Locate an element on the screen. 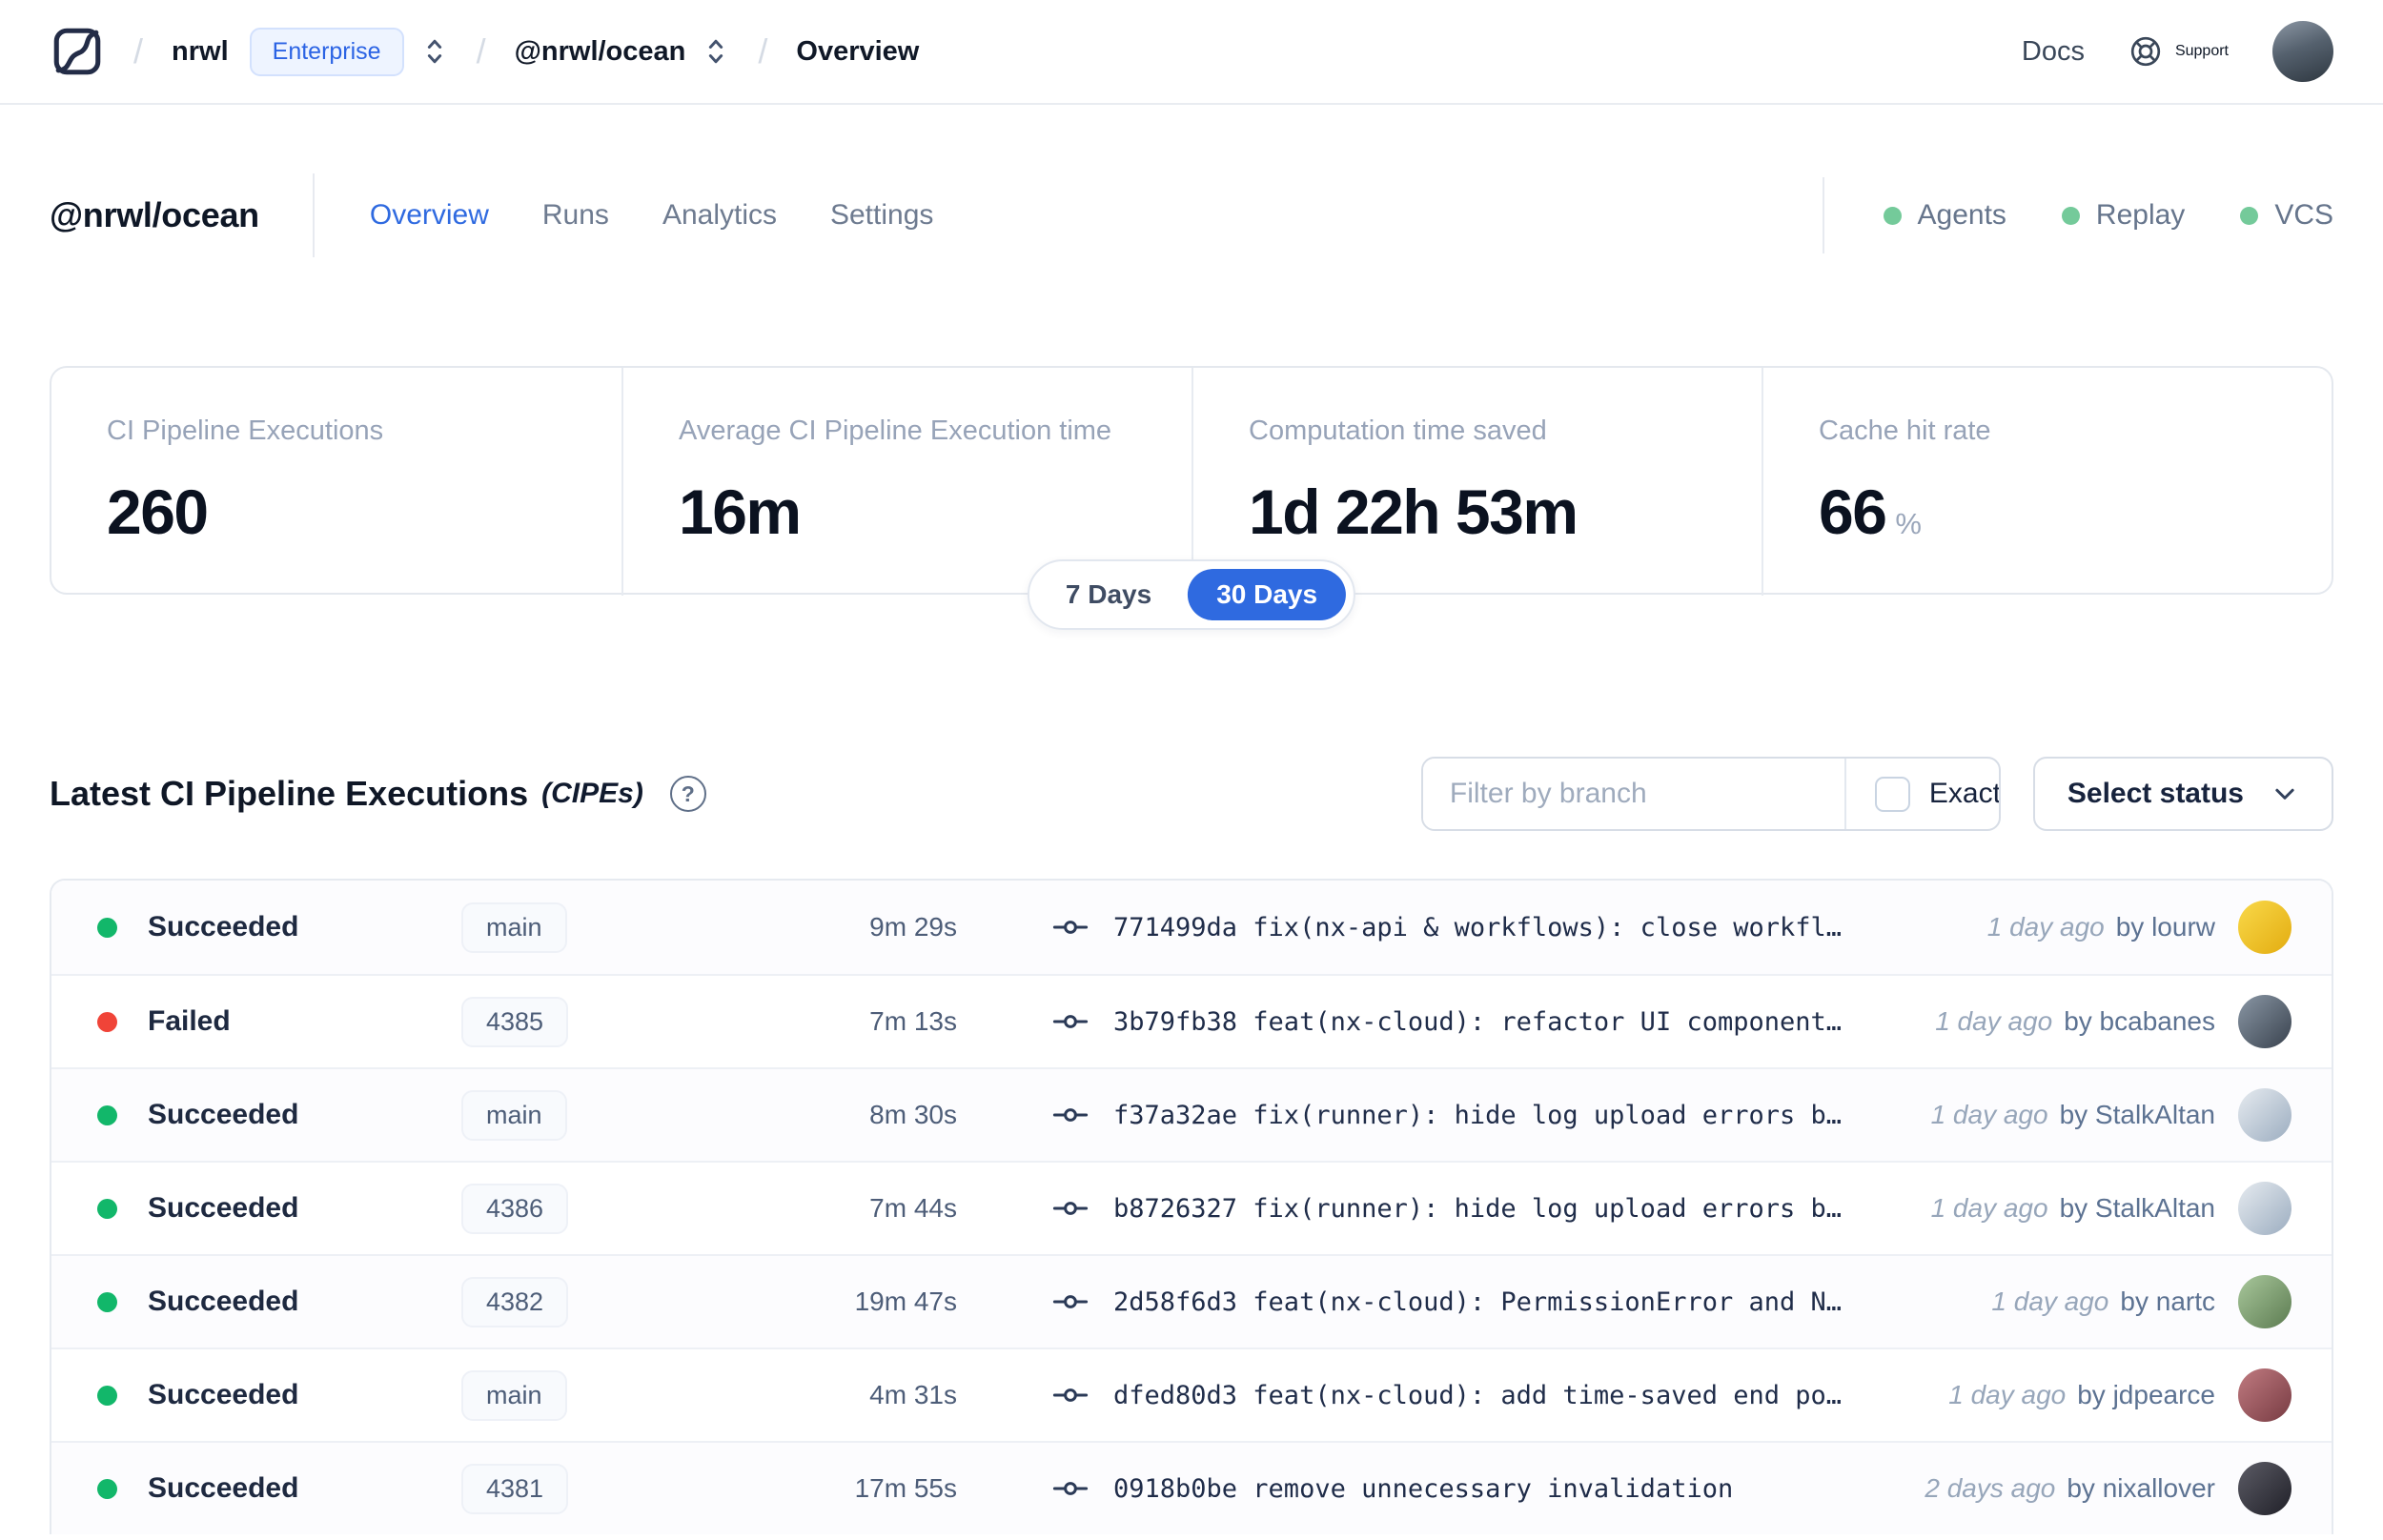  duration: 7m 44s is located at coordinates (913, 1208).